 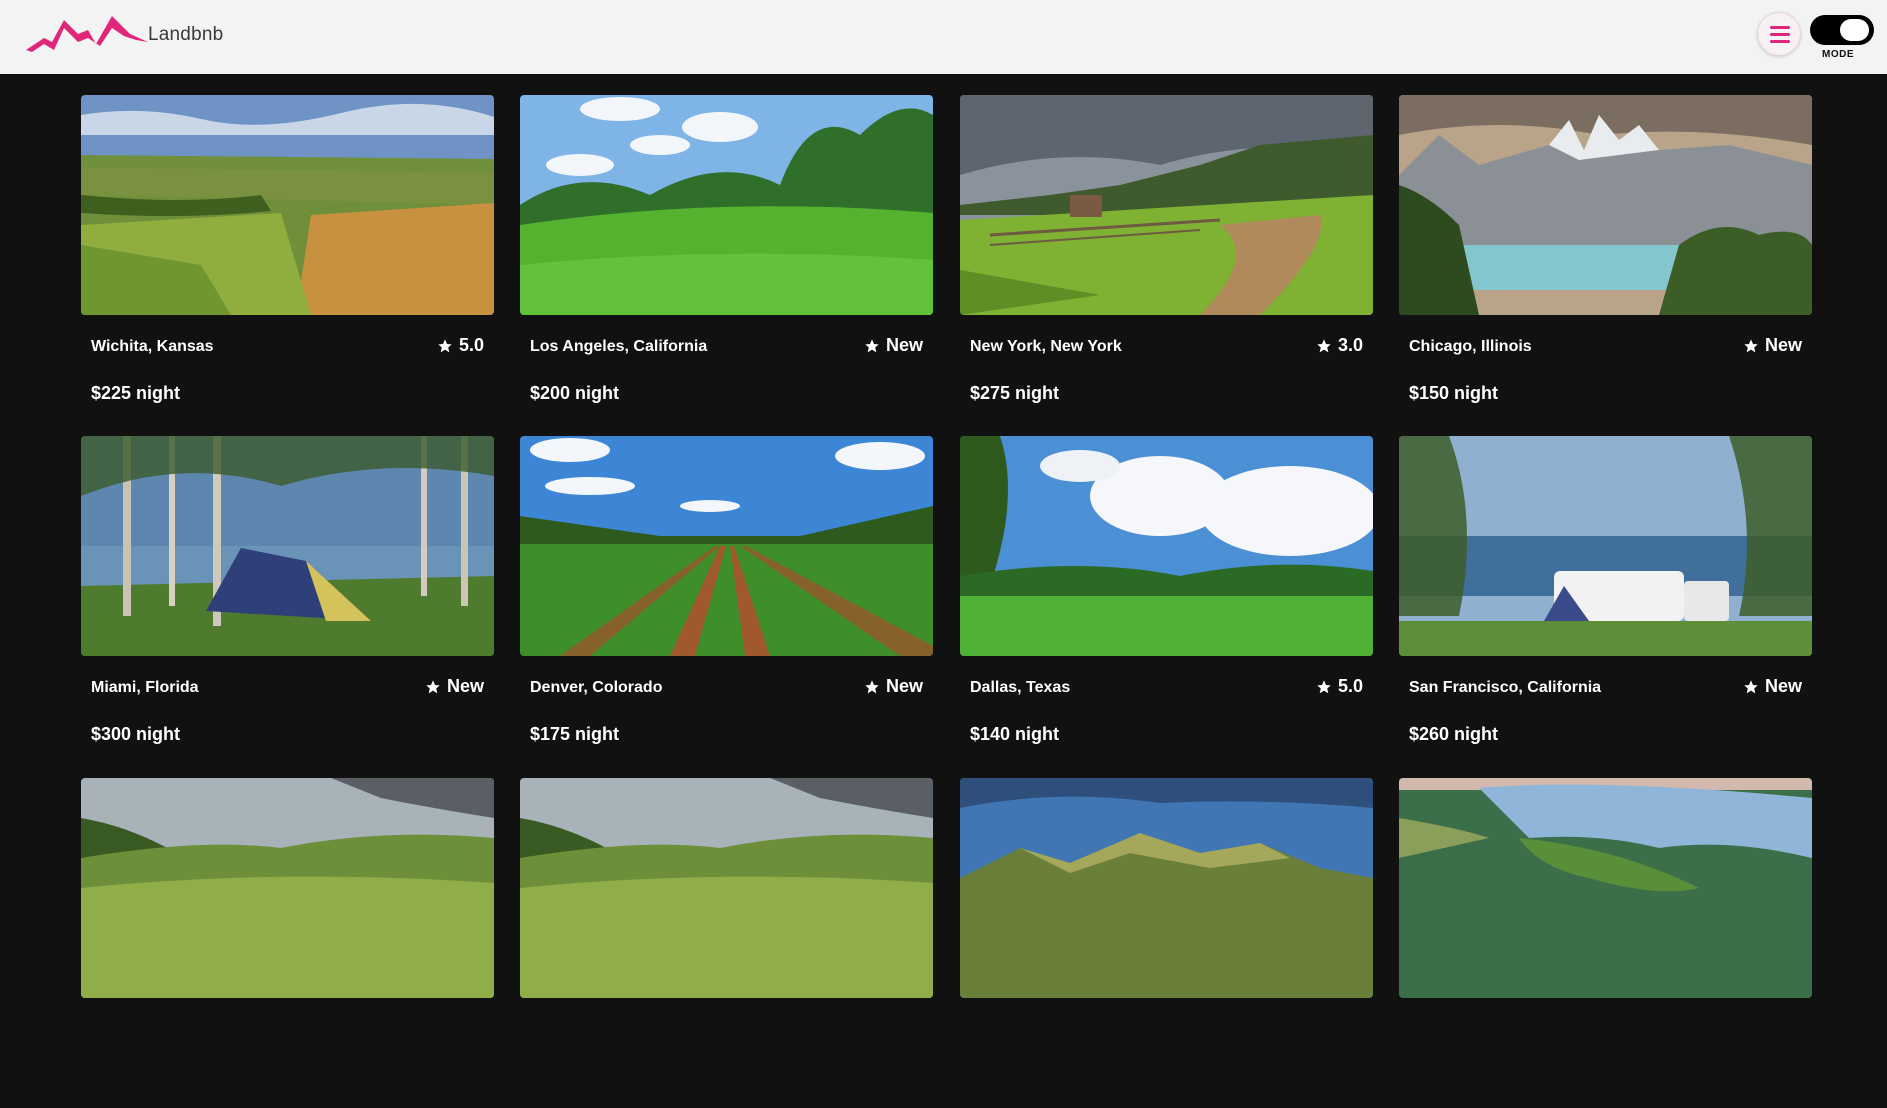 I want to click on listing-location: Miami, Florida, so click(x=145, y=687).